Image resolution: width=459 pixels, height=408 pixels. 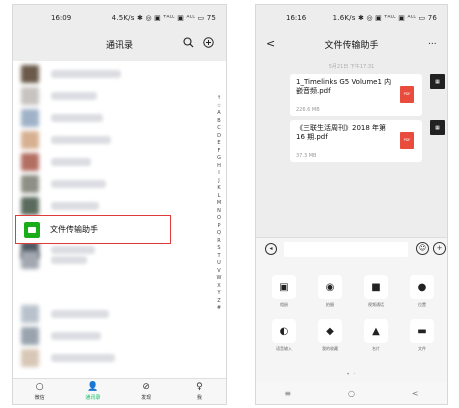 I want to click on file-button: ▬ 文件, so click(x=422, y=335).